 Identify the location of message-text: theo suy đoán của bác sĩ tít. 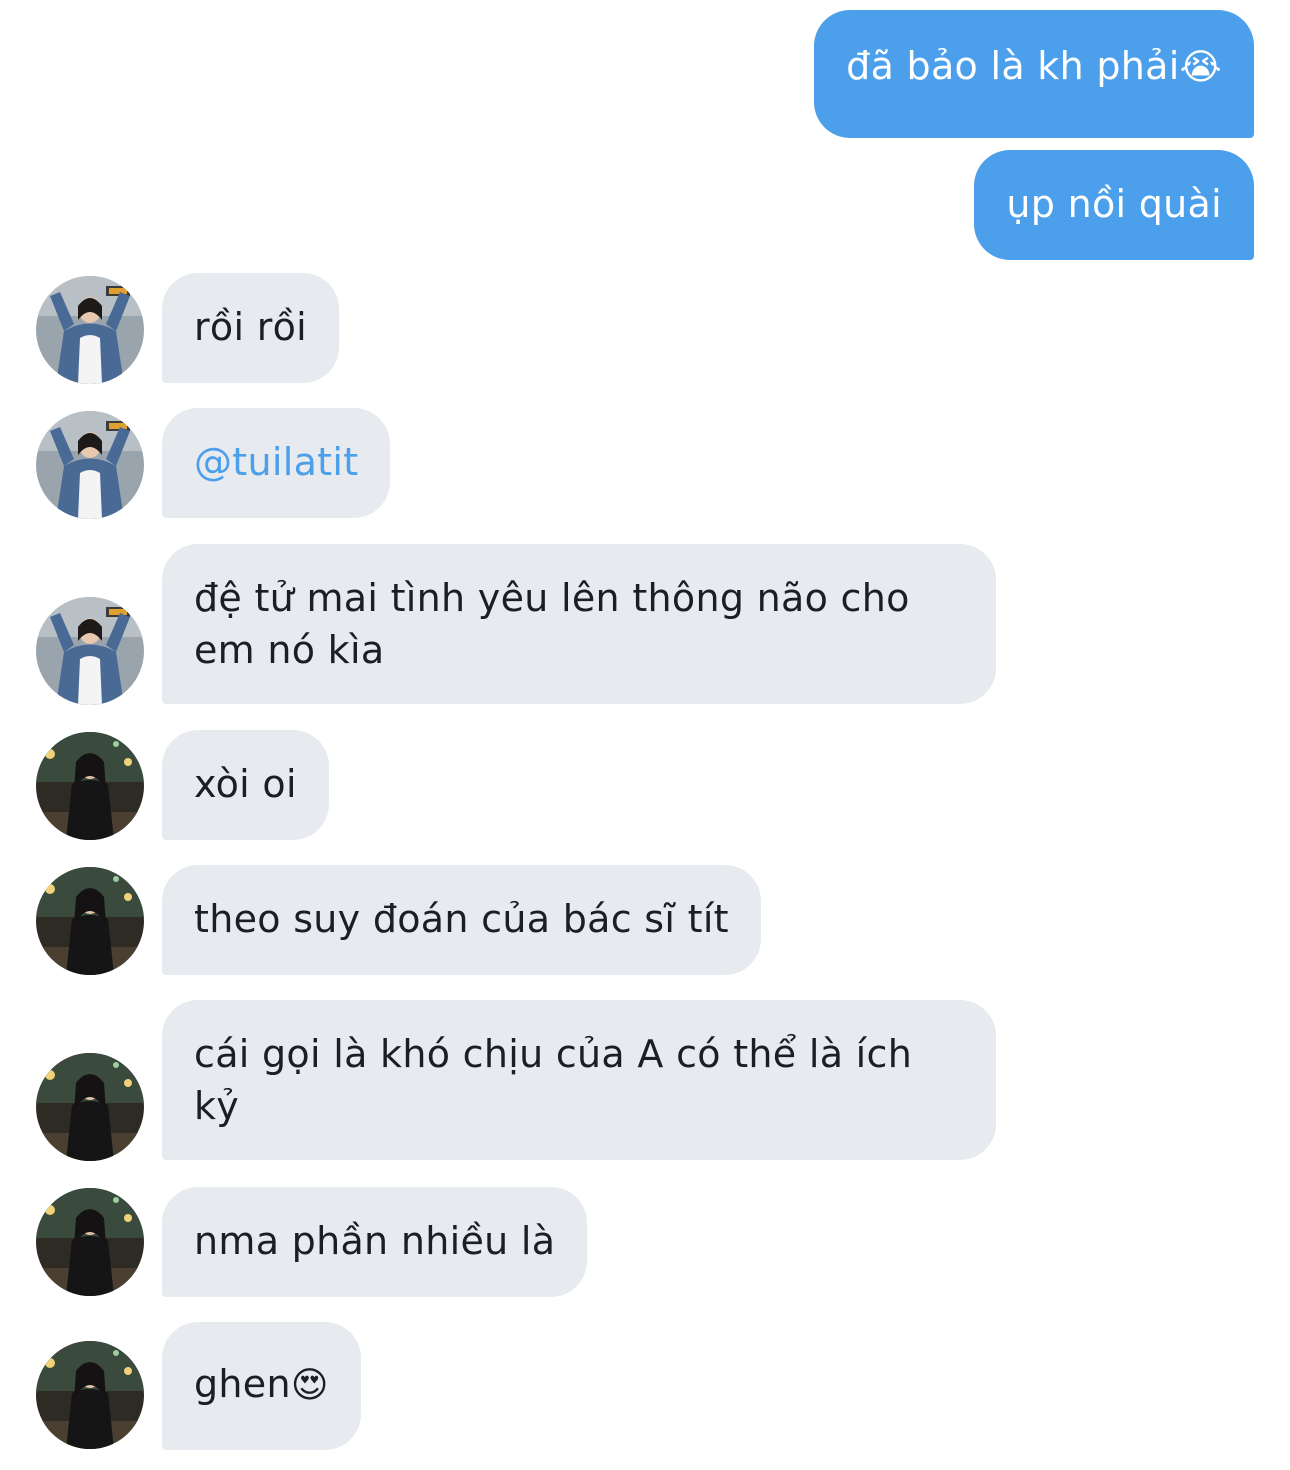
(461, 919).